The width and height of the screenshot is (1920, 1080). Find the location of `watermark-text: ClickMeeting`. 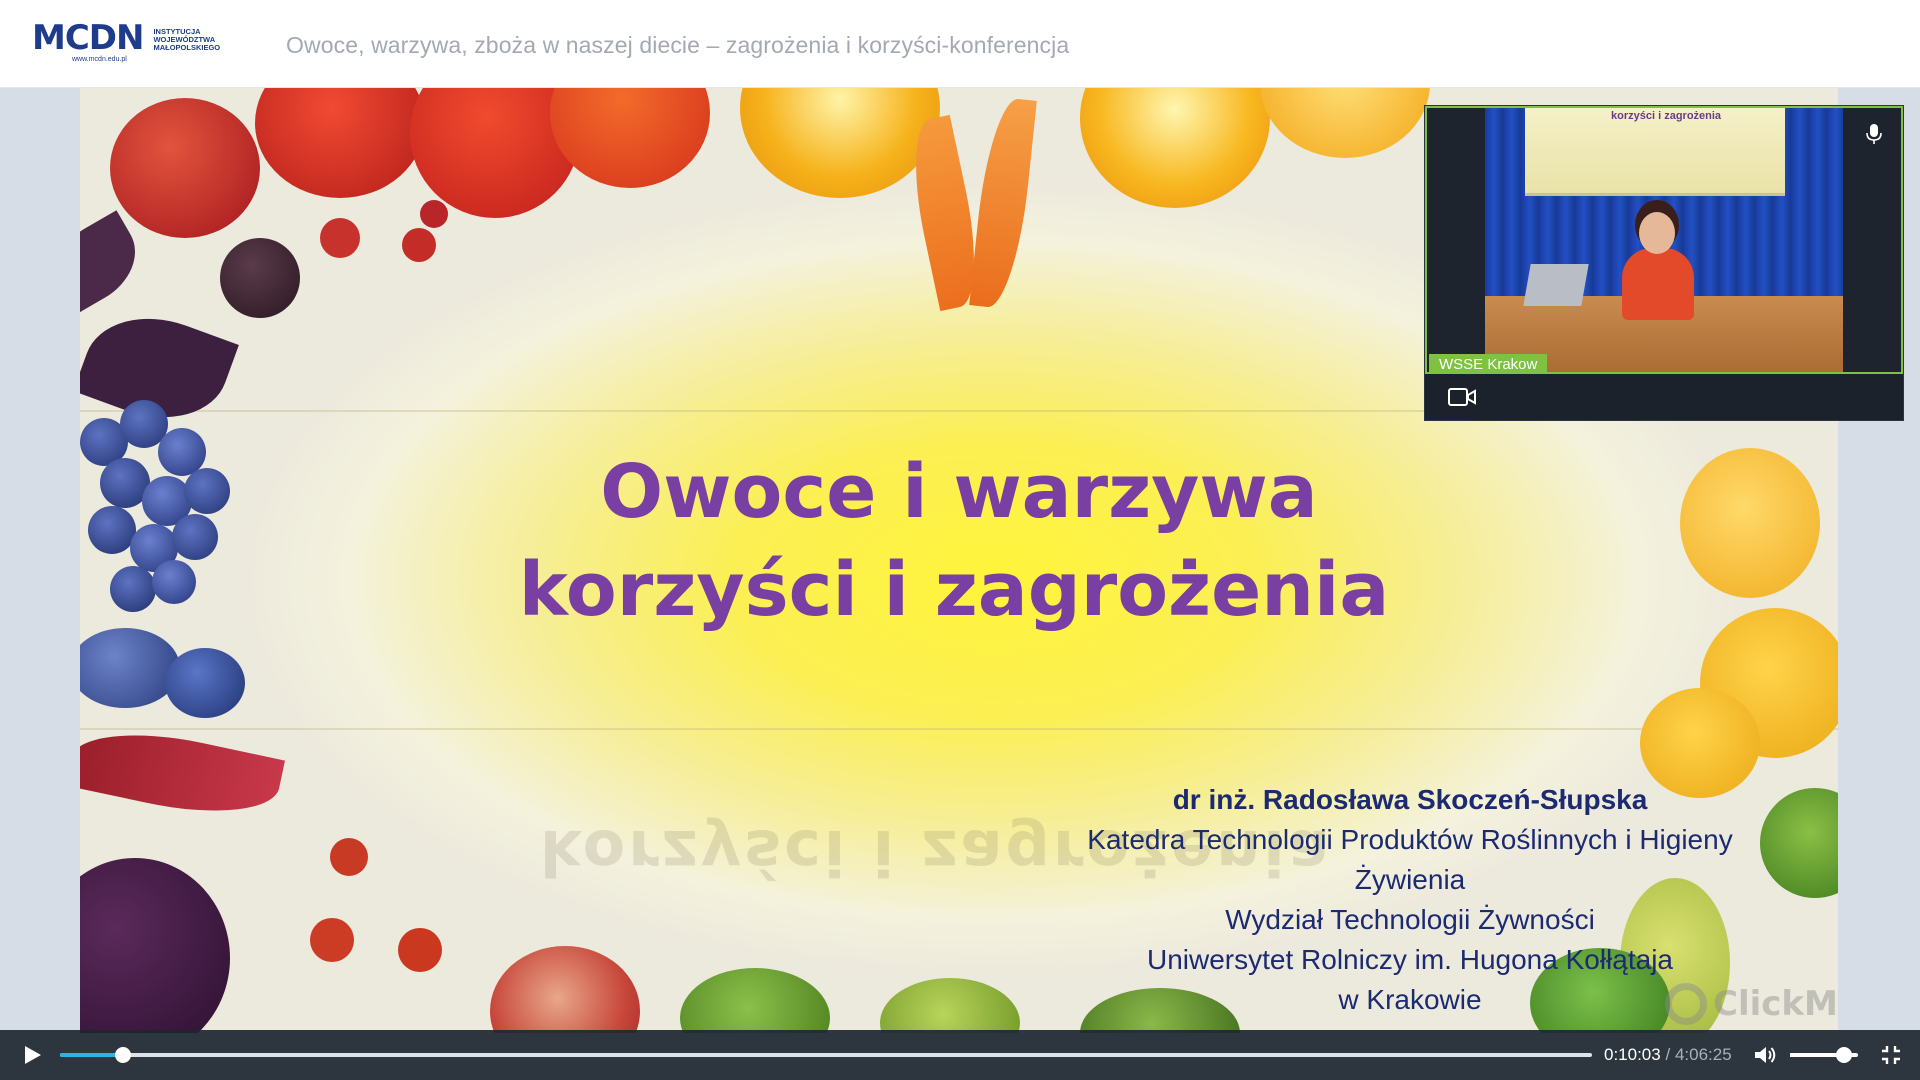

watermark-text: ClickMeeting is located at coordinates (1775, 1004).